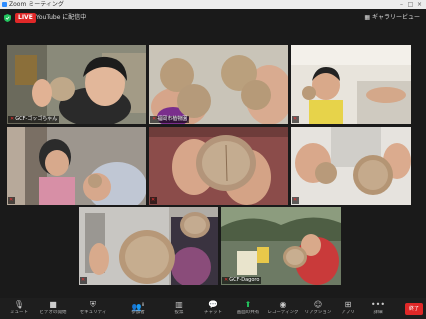 The width and height of the screenshot is (426, 319). What do you see at coordinates (410, 4) in the screenshot?
I see `maximize-icon: □` at bounding box center [410, 4].